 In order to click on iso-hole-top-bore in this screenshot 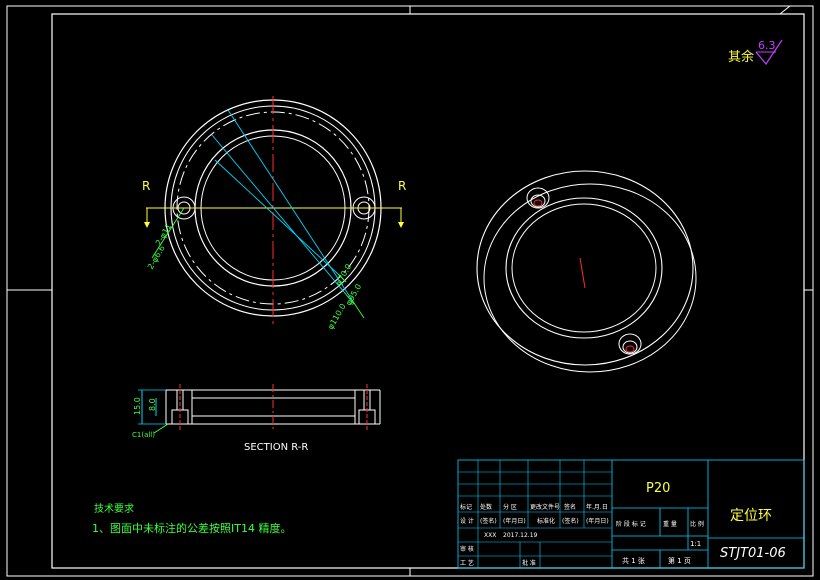, I will do `click(538, 203)`.